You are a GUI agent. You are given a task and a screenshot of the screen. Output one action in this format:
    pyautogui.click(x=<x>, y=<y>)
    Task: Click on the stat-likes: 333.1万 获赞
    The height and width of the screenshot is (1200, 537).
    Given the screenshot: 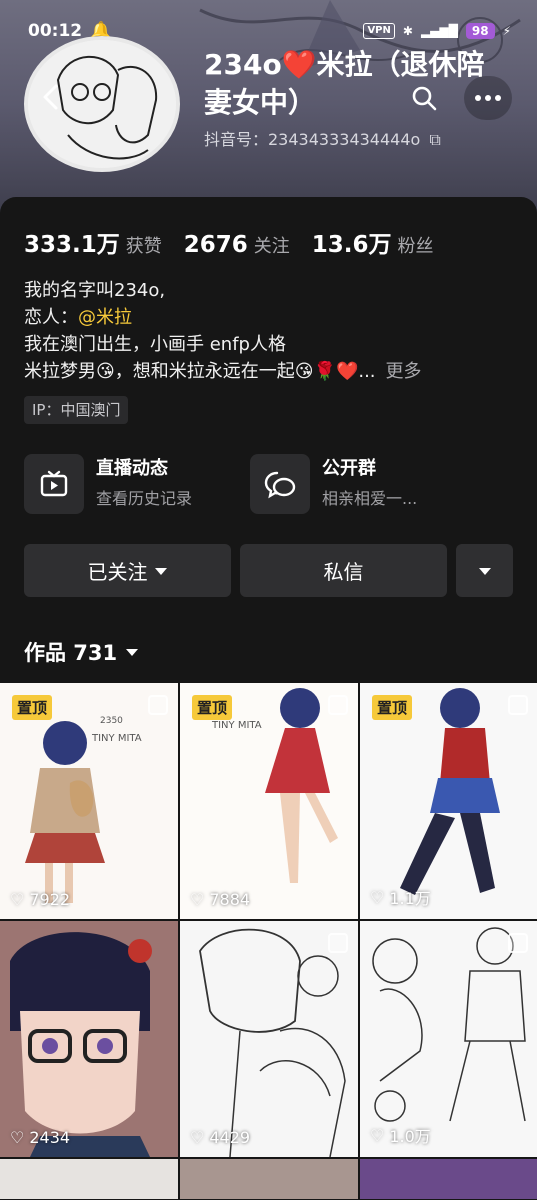 What is the action you would take?
    pyautogui.click(x=93, y=242)
    